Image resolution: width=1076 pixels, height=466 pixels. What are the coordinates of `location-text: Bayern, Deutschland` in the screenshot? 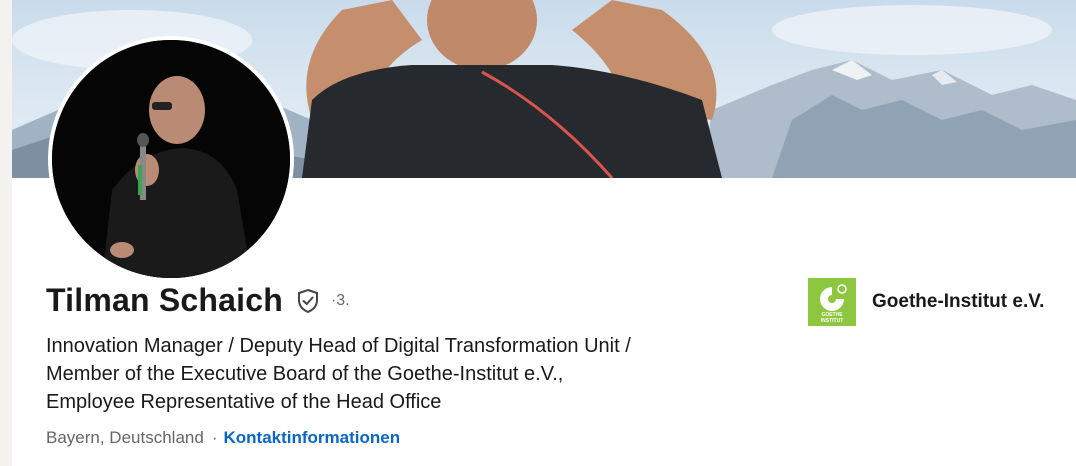 It's located at (125, 437).